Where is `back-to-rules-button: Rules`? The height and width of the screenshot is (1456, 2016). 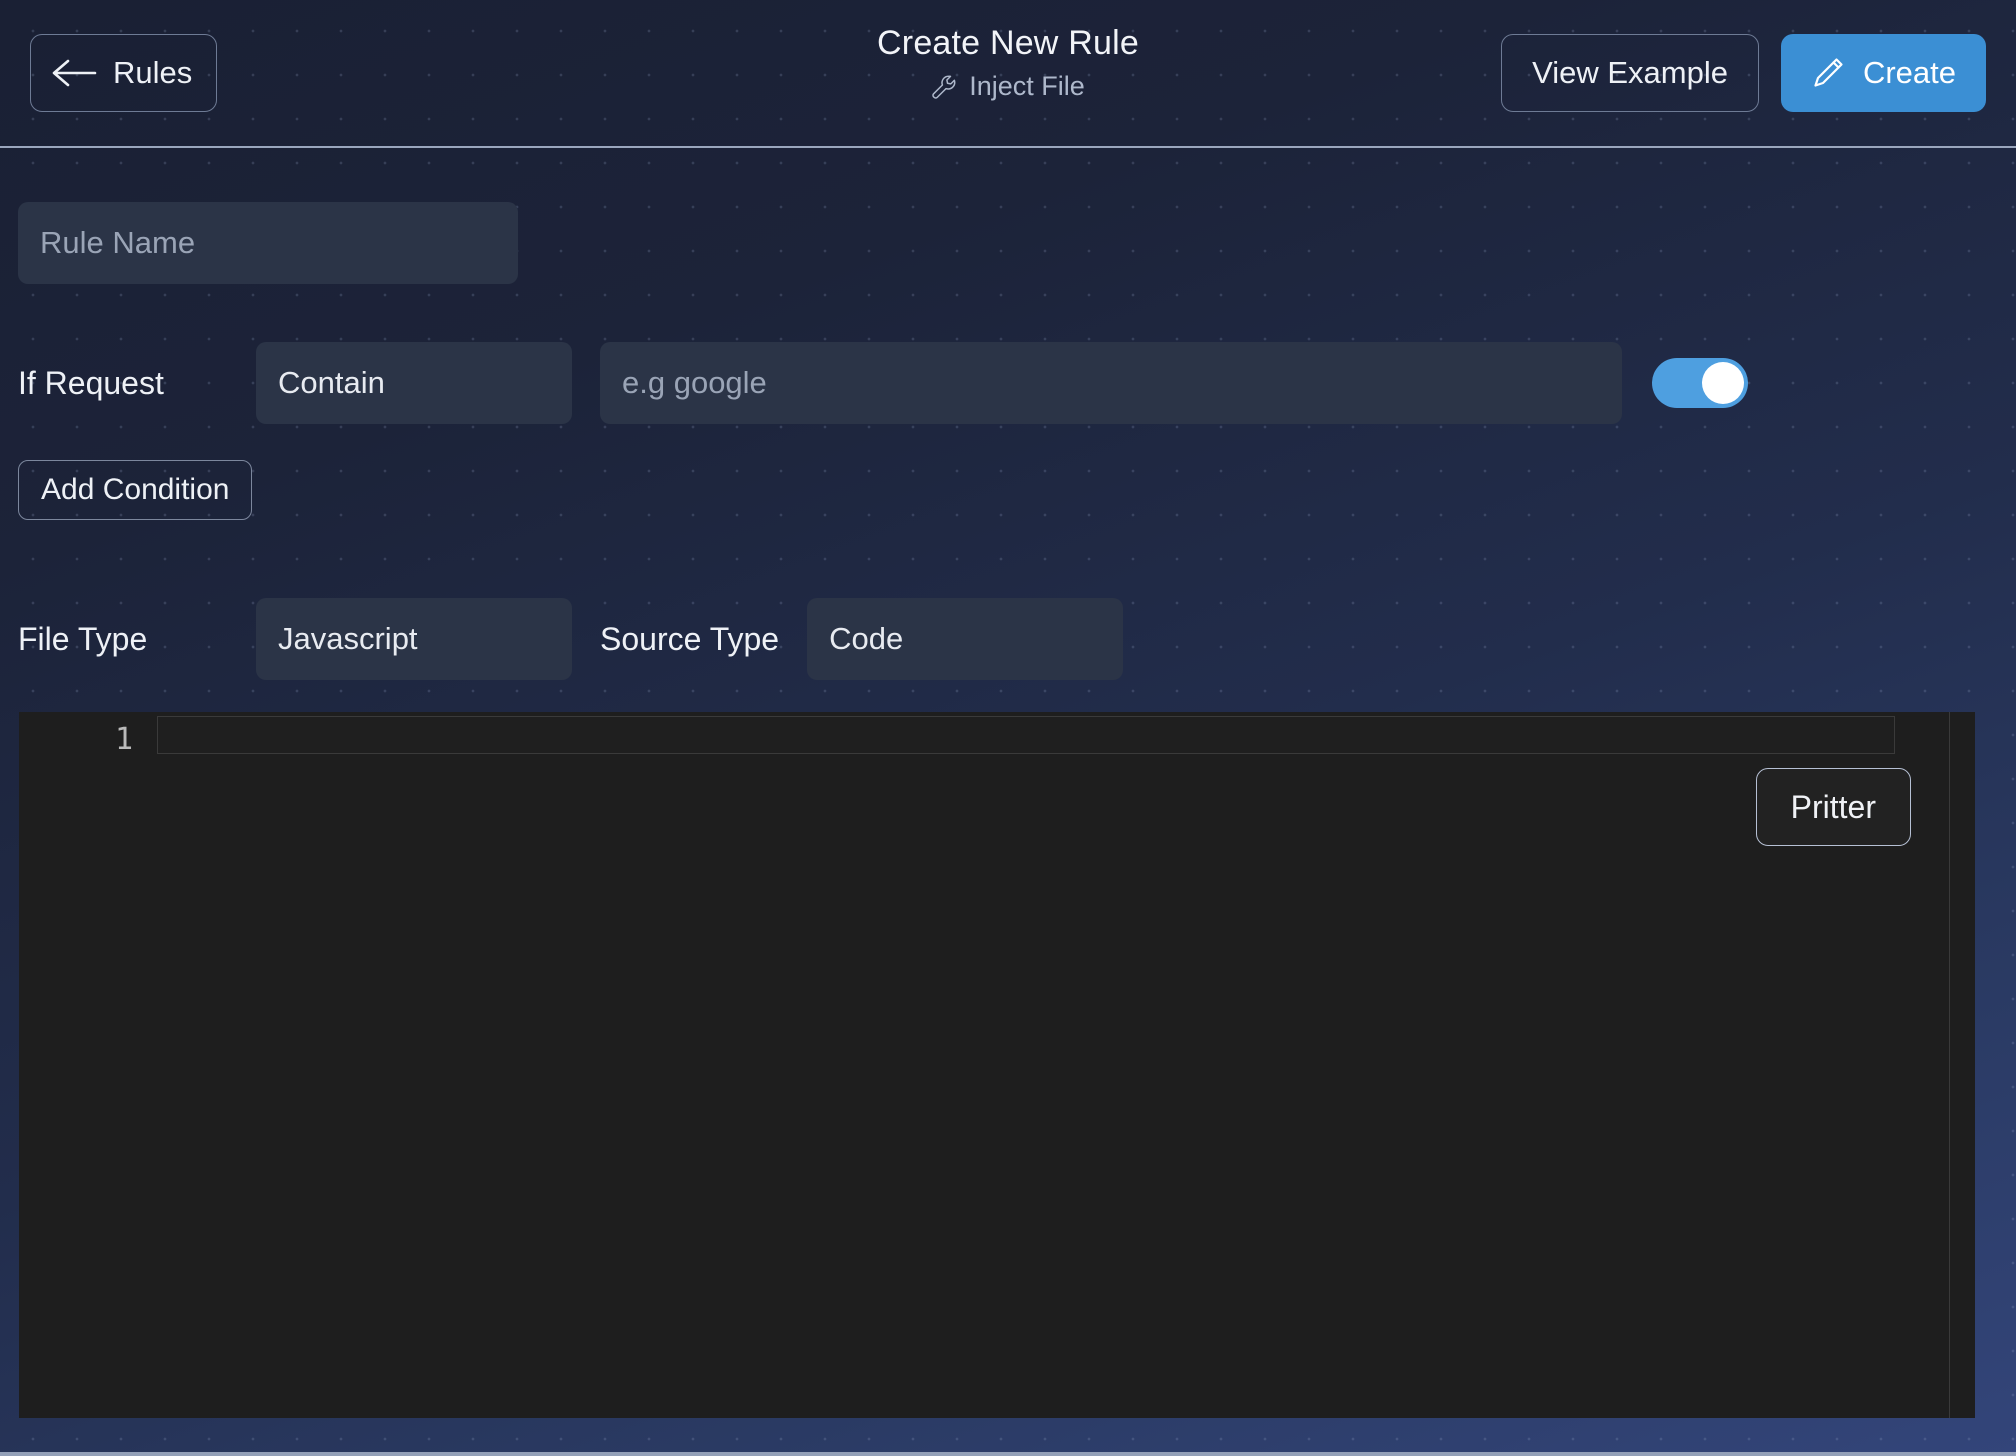
back-to-rules-button: Rules is located at coordinates (124, 73).